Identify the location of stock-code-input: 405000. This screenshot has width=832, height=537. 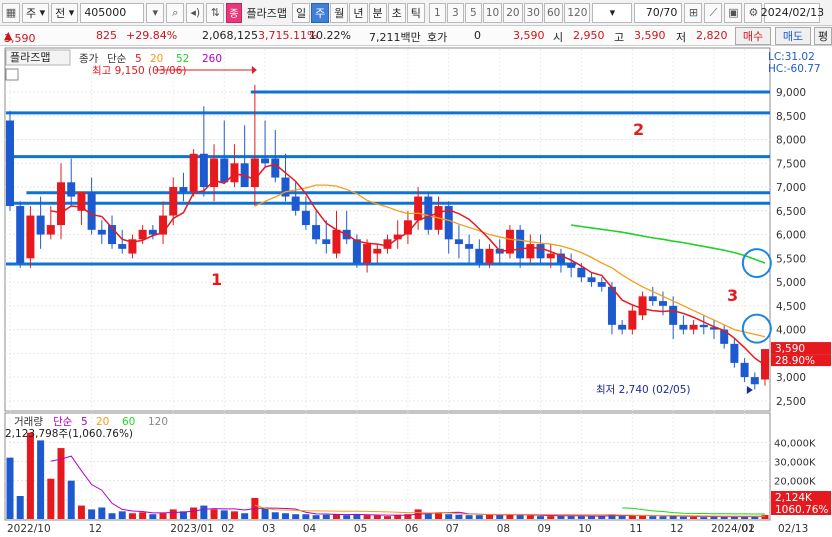
(112, 12).